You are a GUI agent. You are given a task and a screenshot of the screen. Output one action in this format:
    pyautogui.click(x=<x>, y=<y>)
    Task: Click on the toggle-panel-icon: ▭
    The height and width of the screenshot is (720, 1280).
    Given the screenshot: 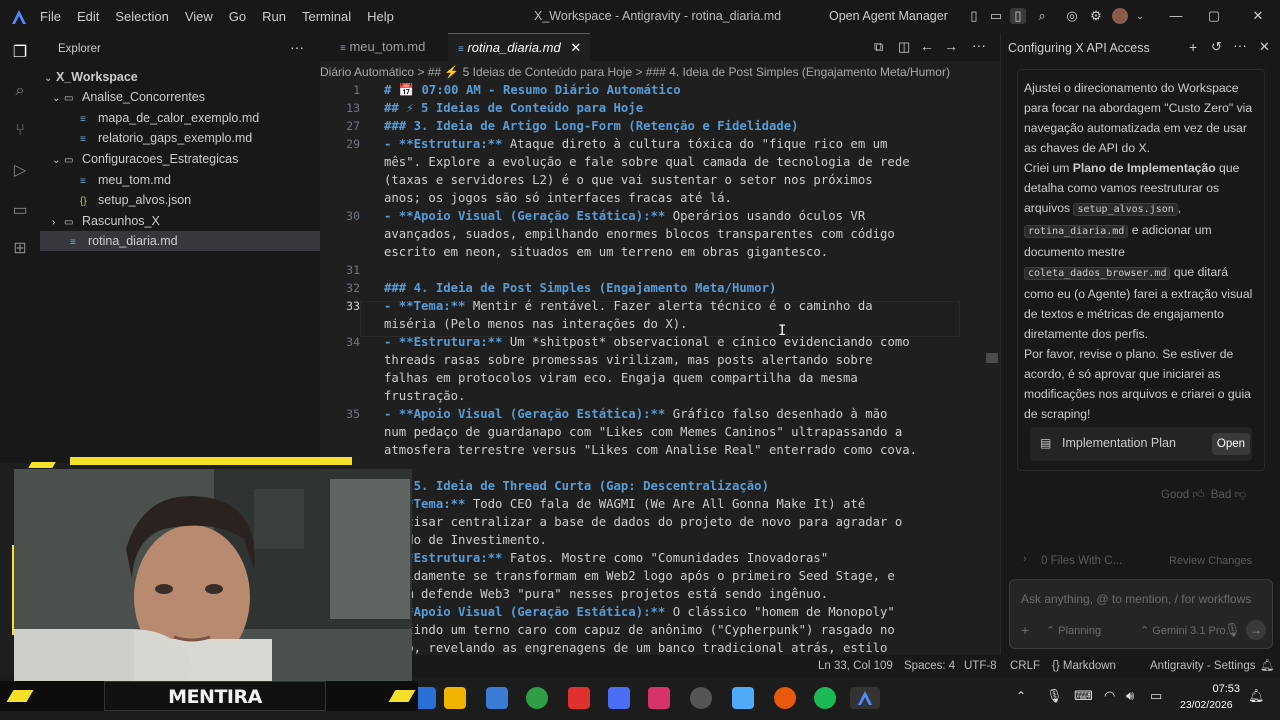 What is the action you would take?
    pyautogui.click(x=996, y=16)
    